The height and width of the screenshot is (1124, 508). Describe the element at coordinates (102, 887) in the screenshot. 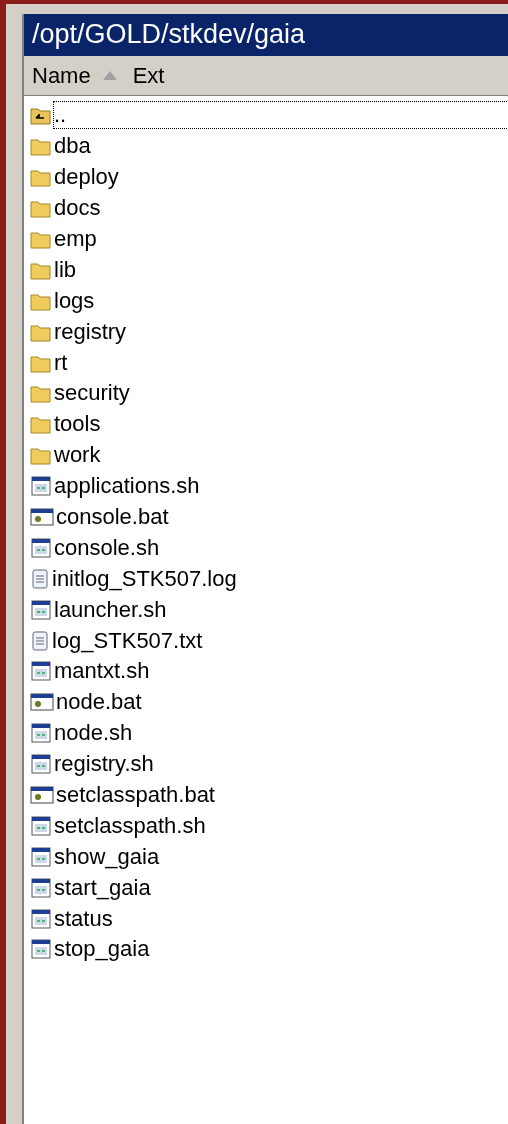

I see `file-name: start_gaia` at that location.